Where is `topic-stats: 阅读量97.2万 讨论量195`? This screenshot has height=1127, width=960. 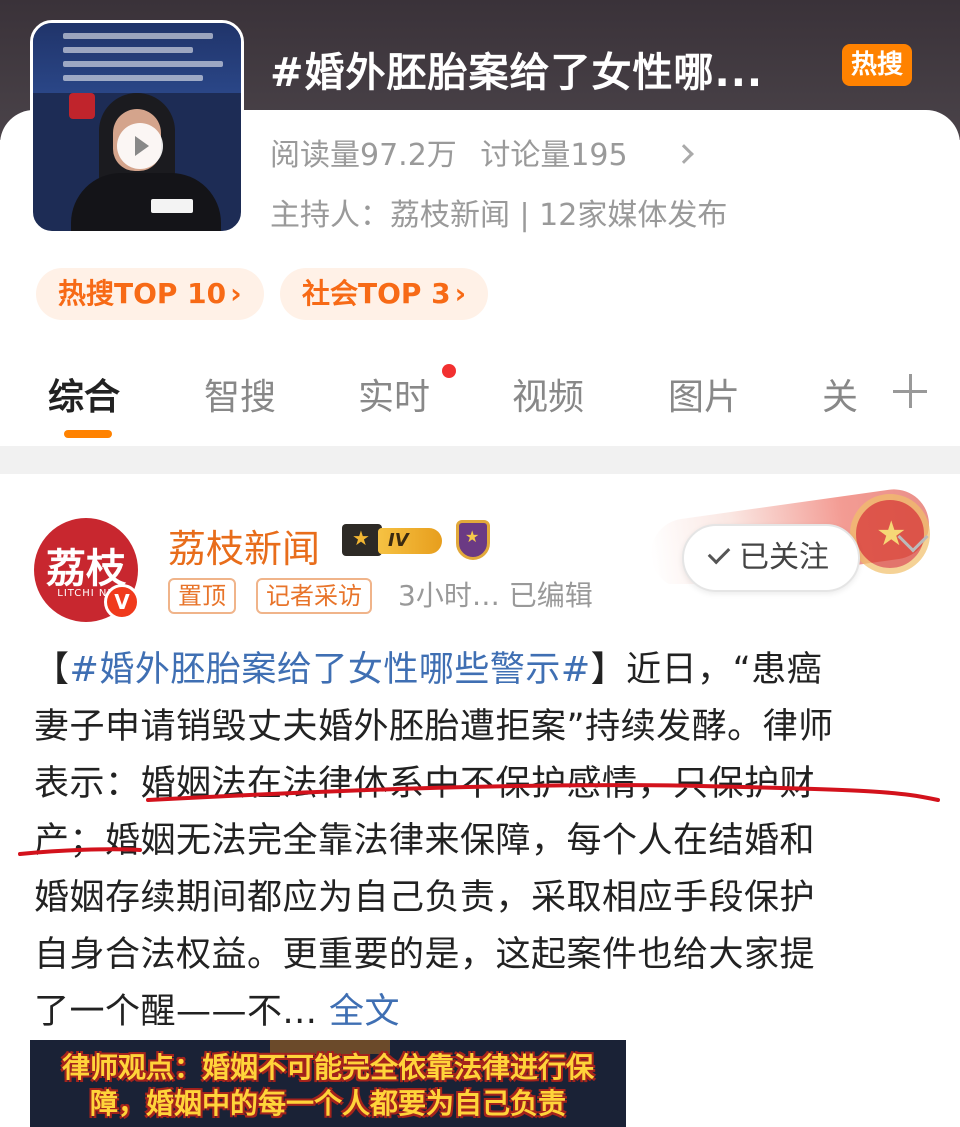 topic-stats: 阅读量97.2万 讨论量195 is located at coordinates (482, 152).